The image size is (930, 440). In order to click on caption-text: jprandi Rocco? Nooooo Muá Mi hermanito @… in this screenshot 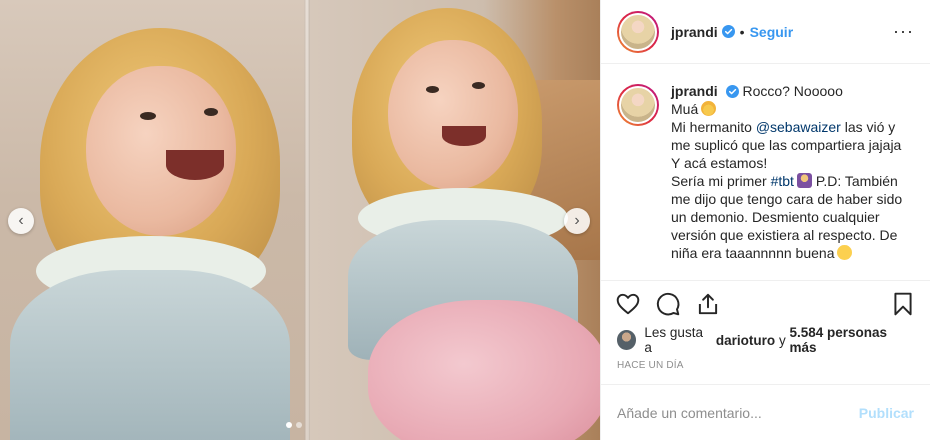, I will do `click(792, 181)`.